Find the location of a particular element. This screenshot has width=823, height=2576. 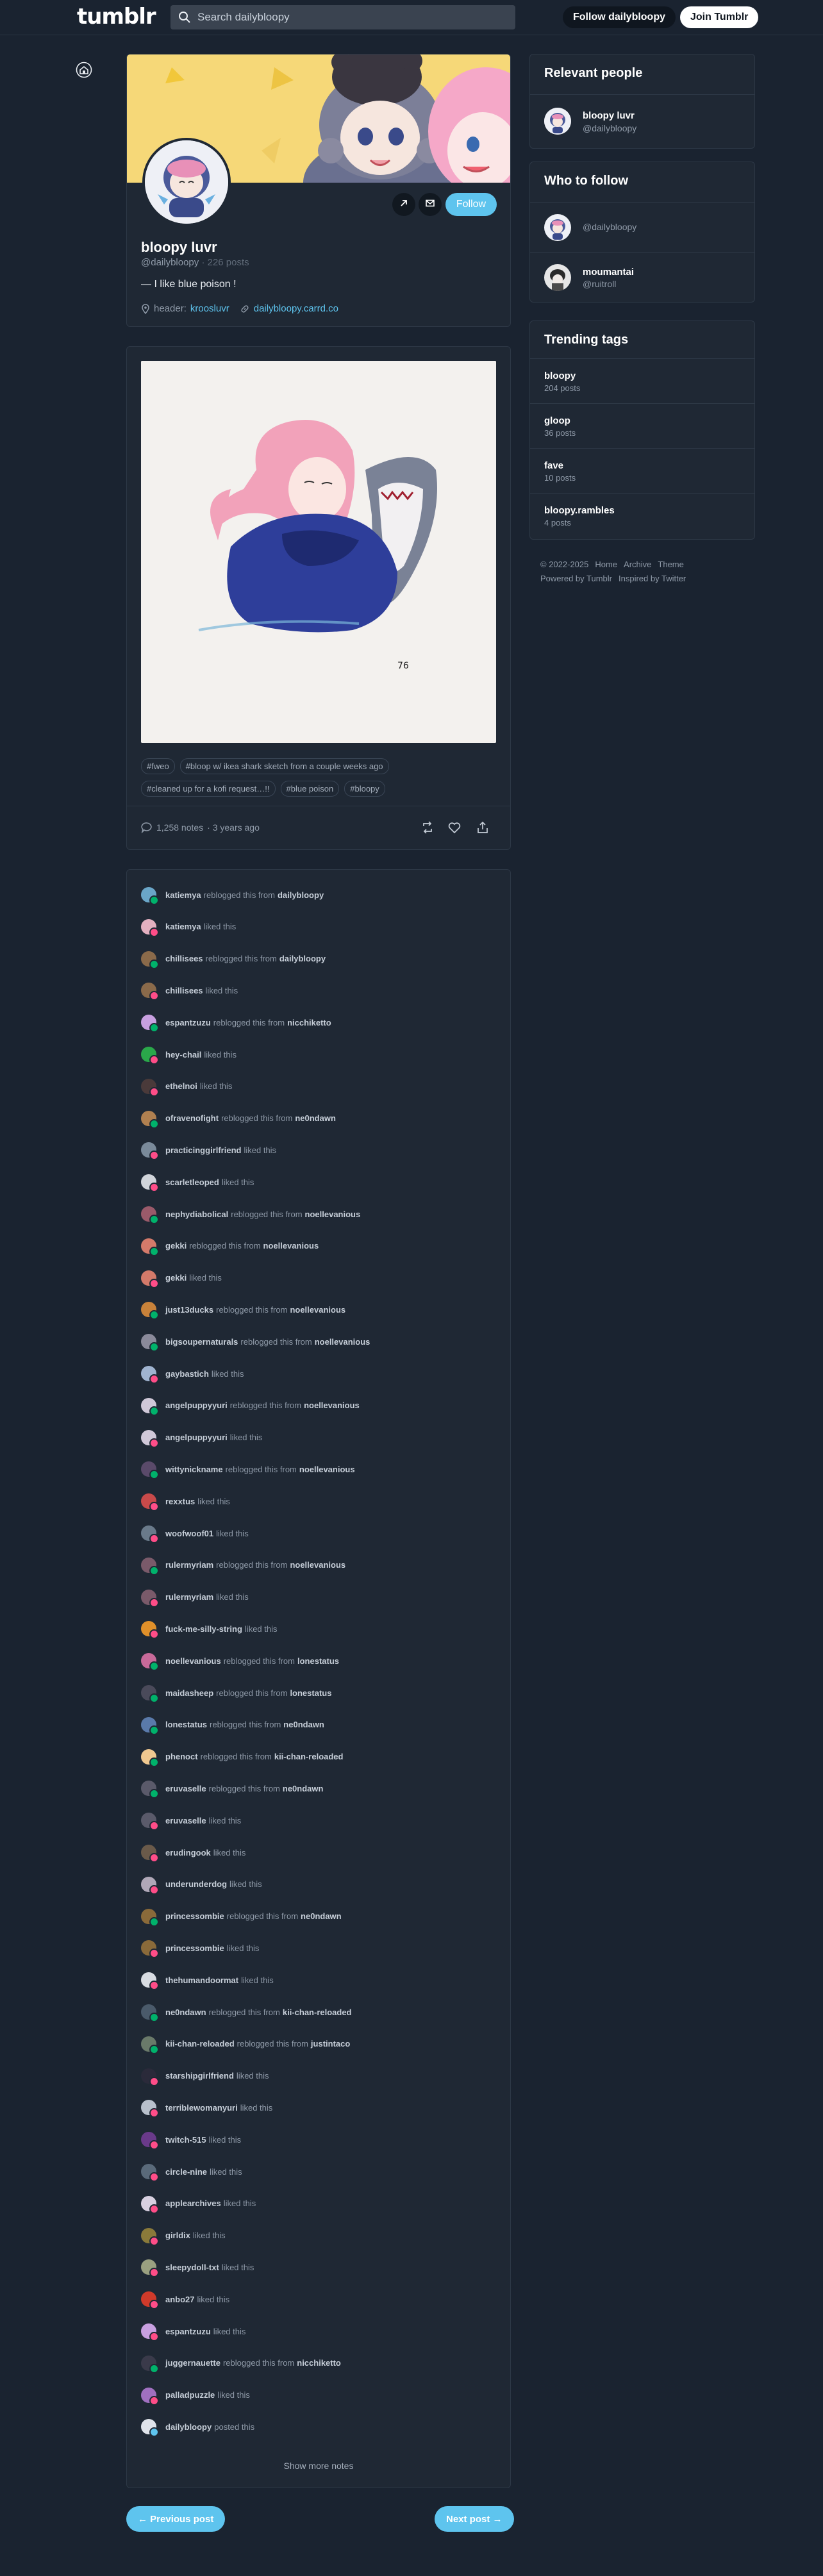

note-item: ethelnoi liked this is located at coordinates (186, 1087).